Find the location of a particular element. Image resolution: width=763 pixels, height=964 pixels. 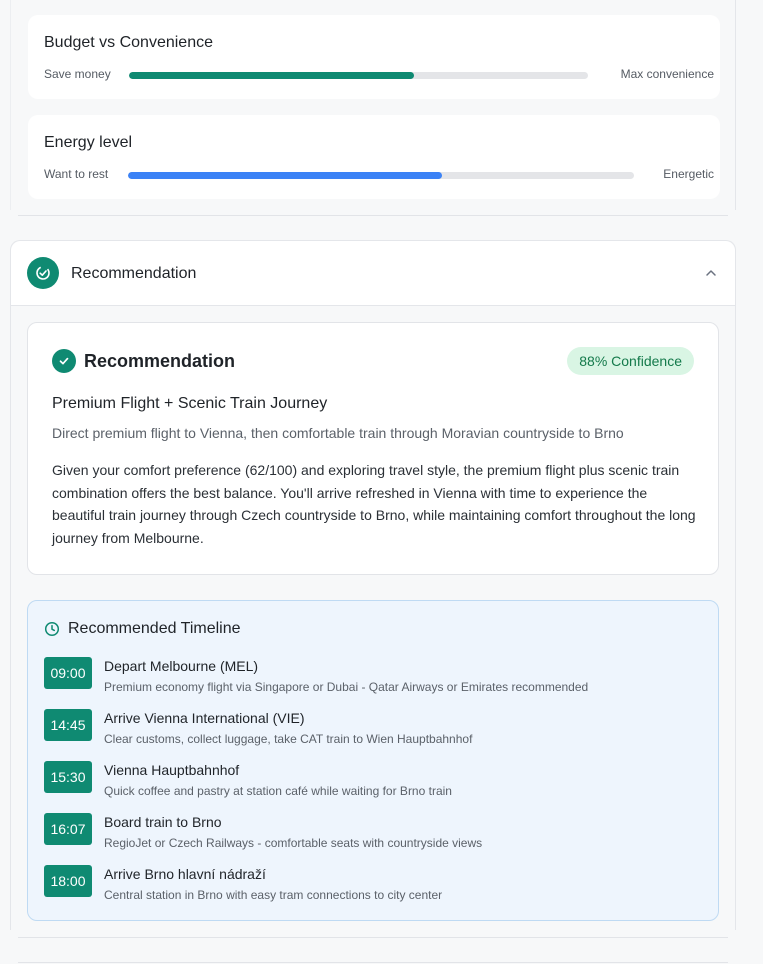

timeline-item-title: Arrive Vienna International (VIE) is located at coordinates (204, 718).